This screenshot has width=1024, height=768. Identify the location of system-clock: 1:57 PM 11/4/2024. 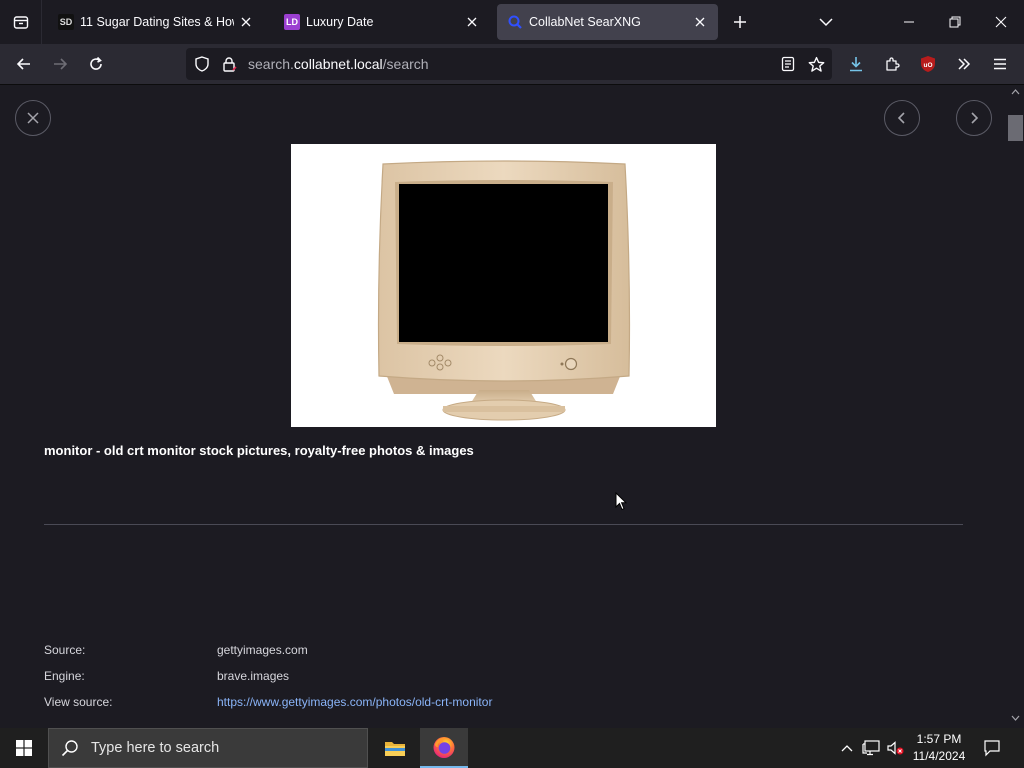
(939, 748).